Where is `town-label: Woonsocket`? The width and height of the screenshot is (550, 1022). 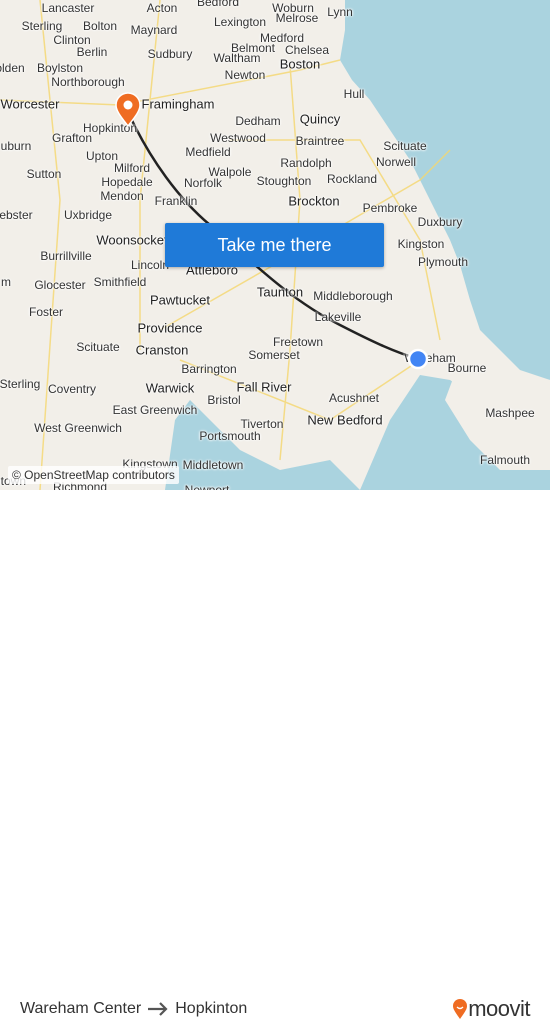
town-label: Woonsocket is located at coordinates (132, 240).